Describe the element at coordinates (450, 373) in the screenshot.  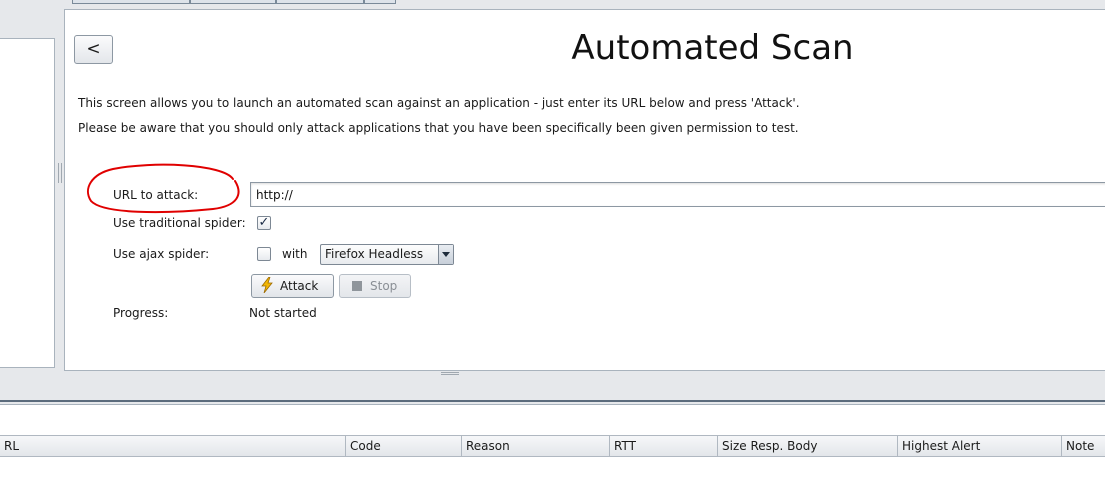
I see `horizontal-splitter-handle` at that location.